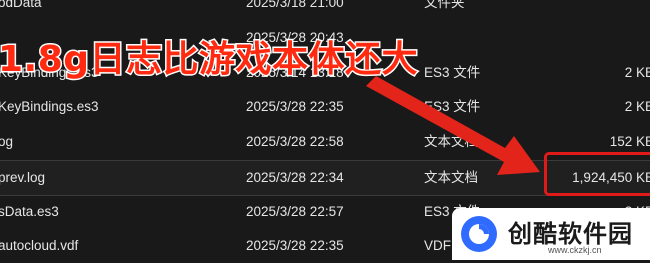 The height and width of the screenshot is (263, 650). What do you see at coordinates (49, 106) in the screenshot?
I see `file-name: KeyBindings.es3` at bounding box center [49, 106].